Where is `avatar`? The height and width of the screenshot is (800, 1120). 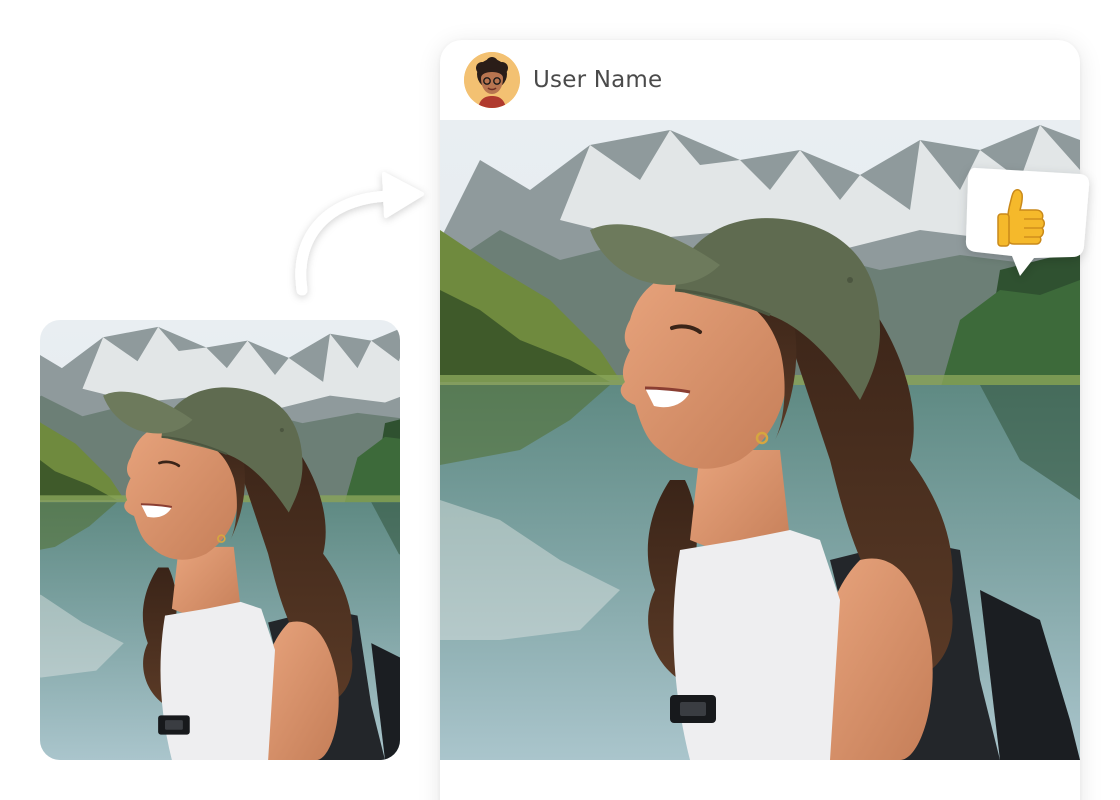
avatar is located at coordinates (492, 80).